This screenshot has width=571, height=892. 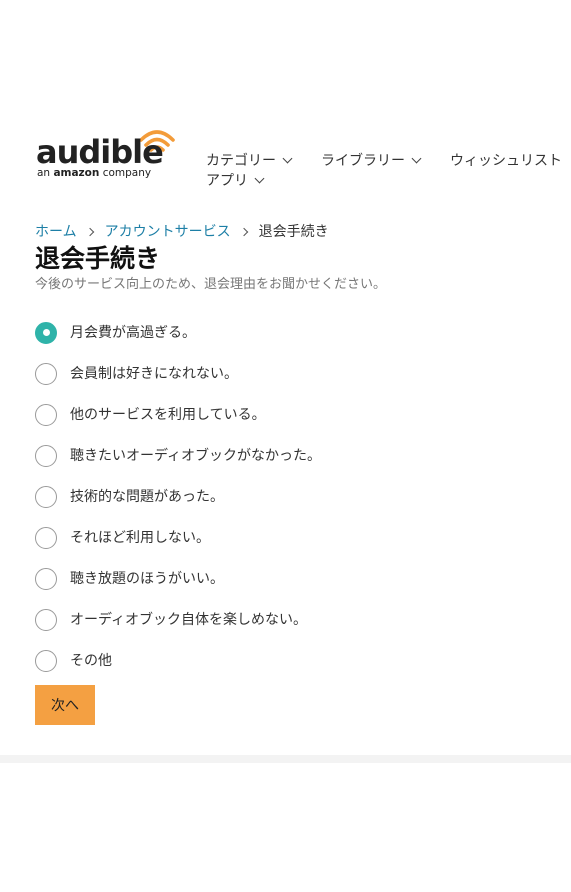 I want to click on reason-option: 技術的な問題があった。, so click(x=295, y=496).